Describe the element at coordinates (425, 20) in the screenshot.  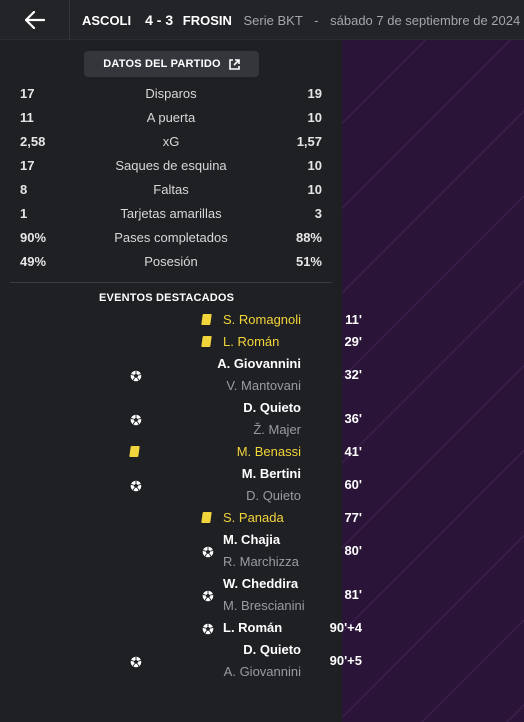
I see `match-date: sábado 7 de septiembre de 2024` at that location.